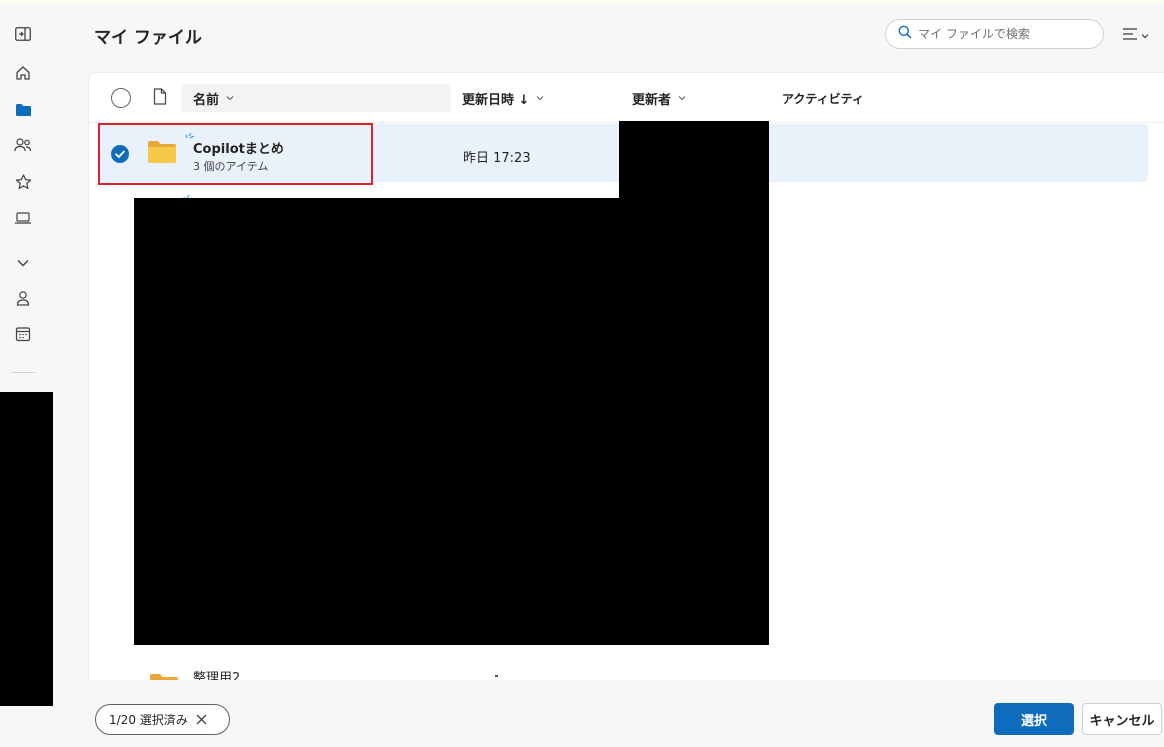 The image size is (1164, 747). What do you see at coordinates (1003, 34) in the screenshot?
I see `search-input` at bounding box center [1003, 34].